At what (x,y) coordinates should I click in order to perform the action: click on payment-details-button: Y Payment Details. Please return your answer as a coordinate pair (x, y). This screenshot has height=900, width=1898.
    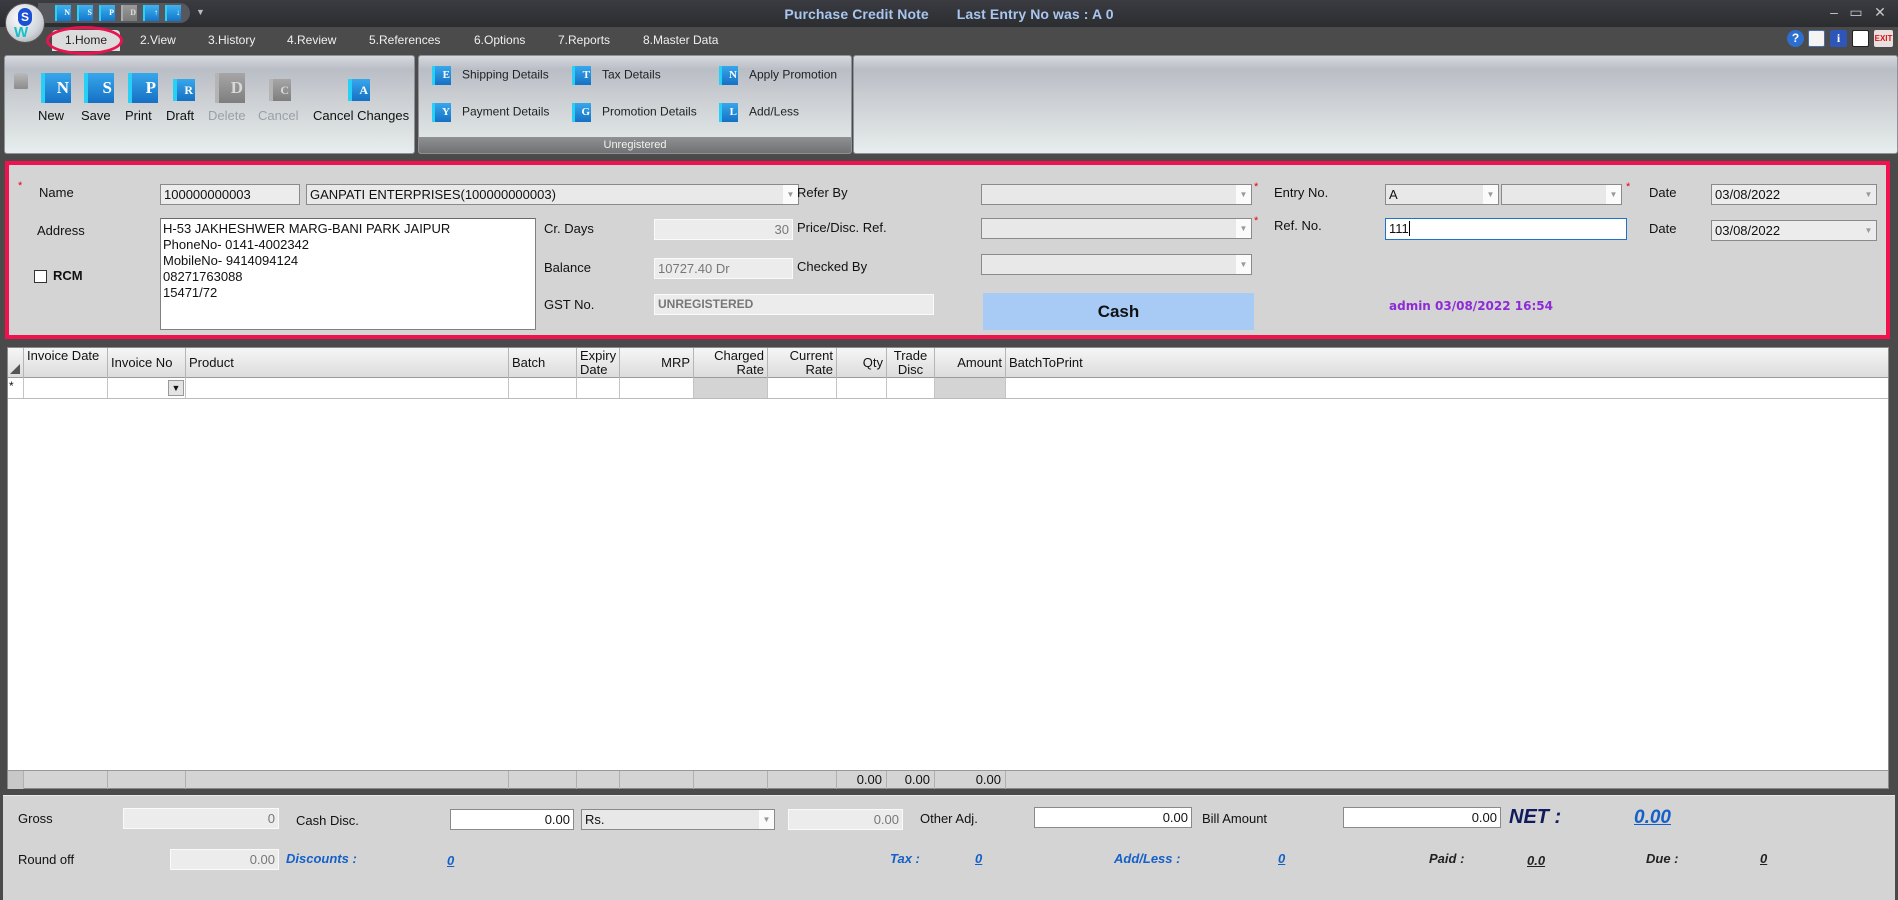
    Looking at the image, I should click on (490, 112).